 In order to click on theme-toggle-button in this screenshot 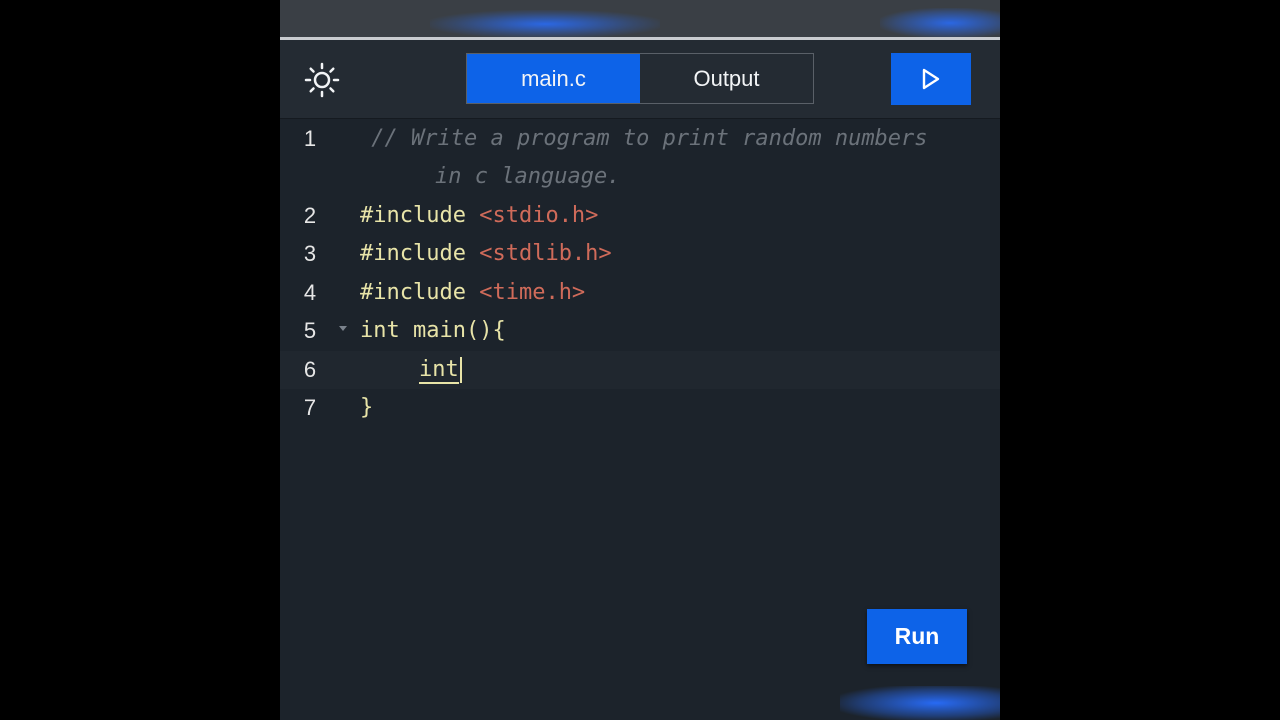, I will do `click(322, 80)`.